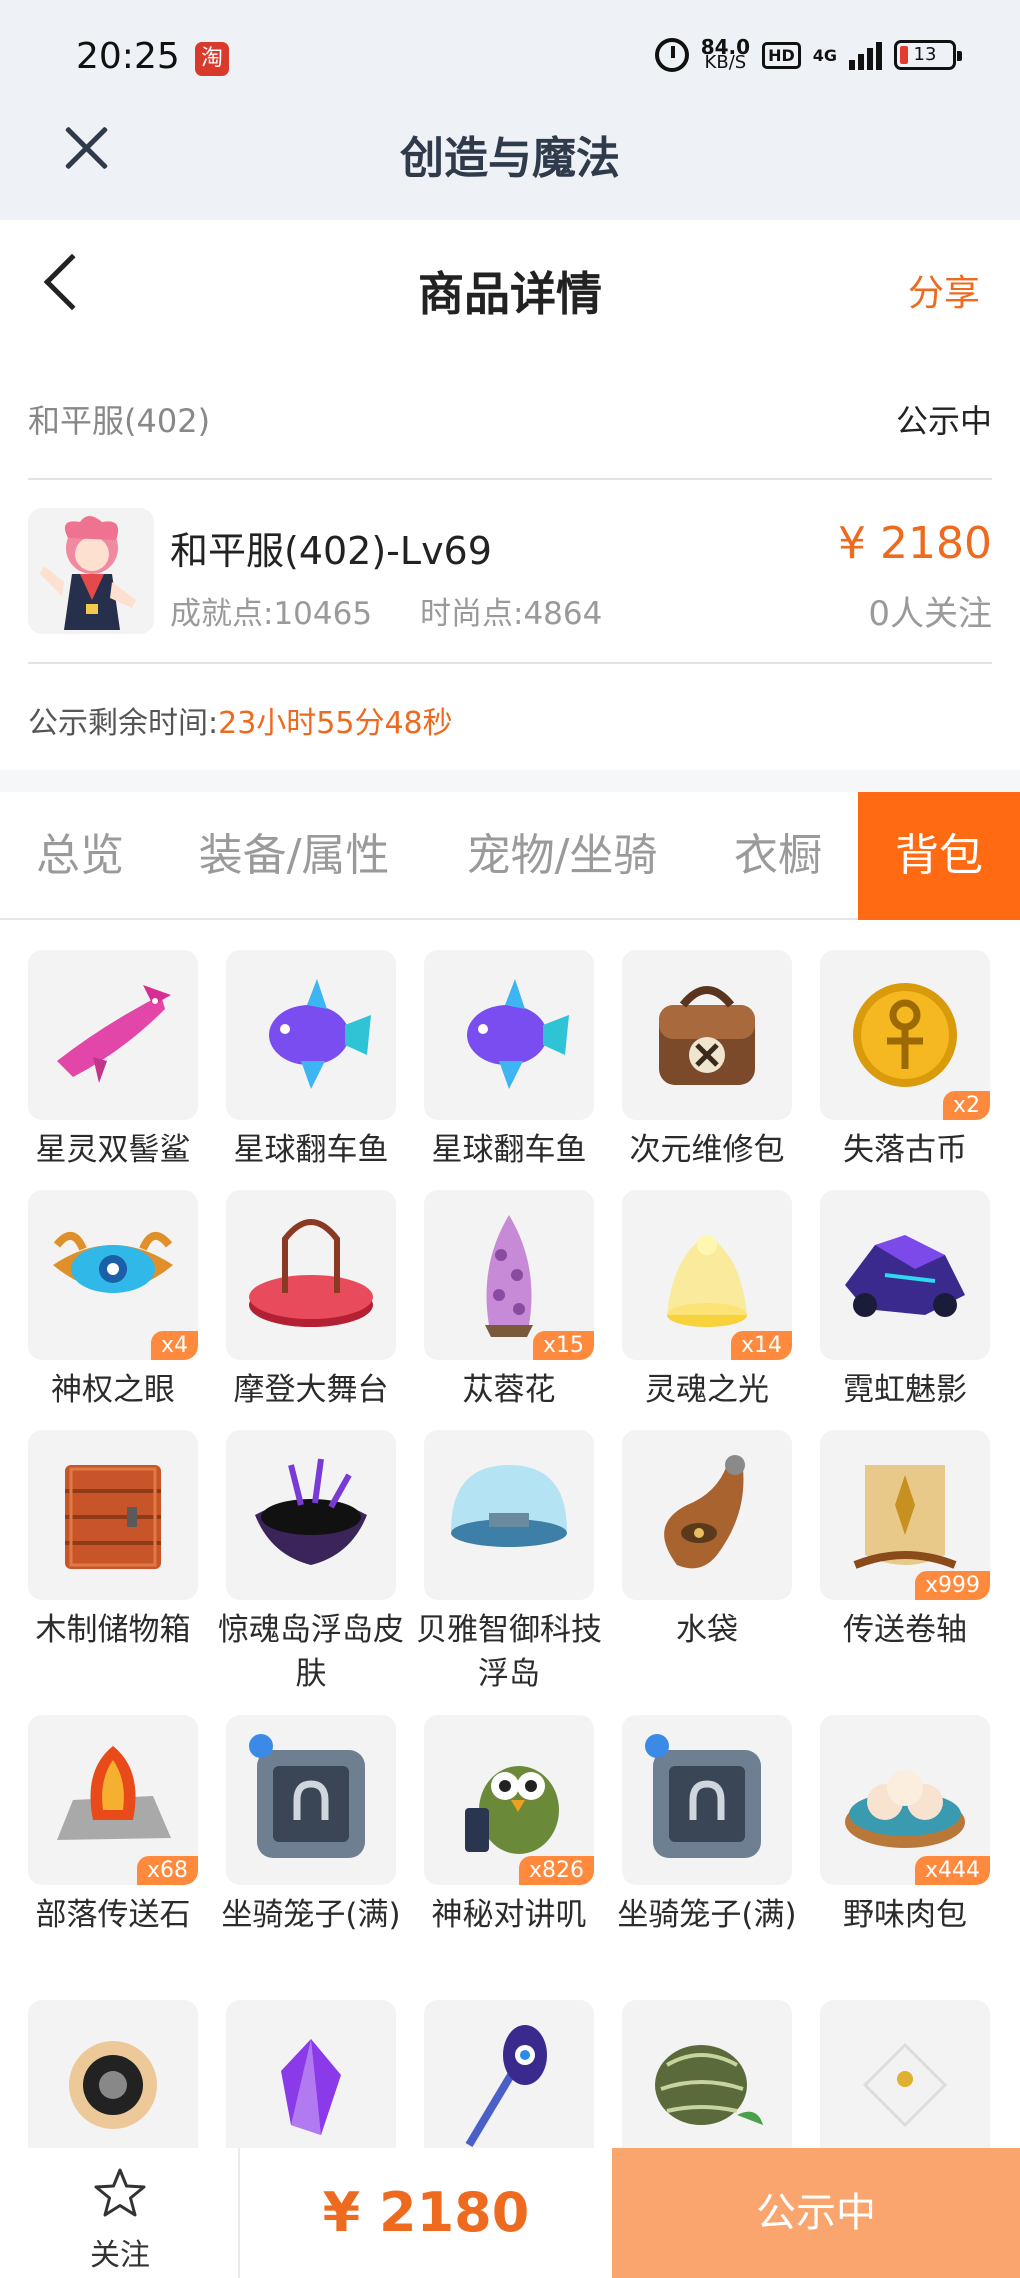 This screenshot has width=1020, height=2278. I want to click on list-item: x444 野味肉包, so click(905, 1826).